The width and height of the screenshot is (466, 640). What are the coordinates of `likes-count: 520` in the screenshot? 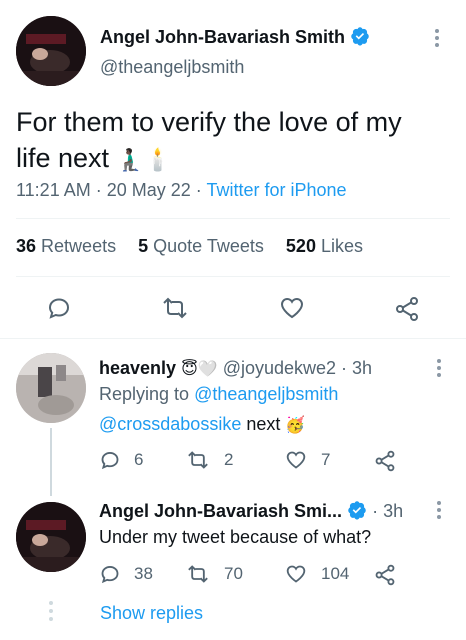 It's located at (300, 246).